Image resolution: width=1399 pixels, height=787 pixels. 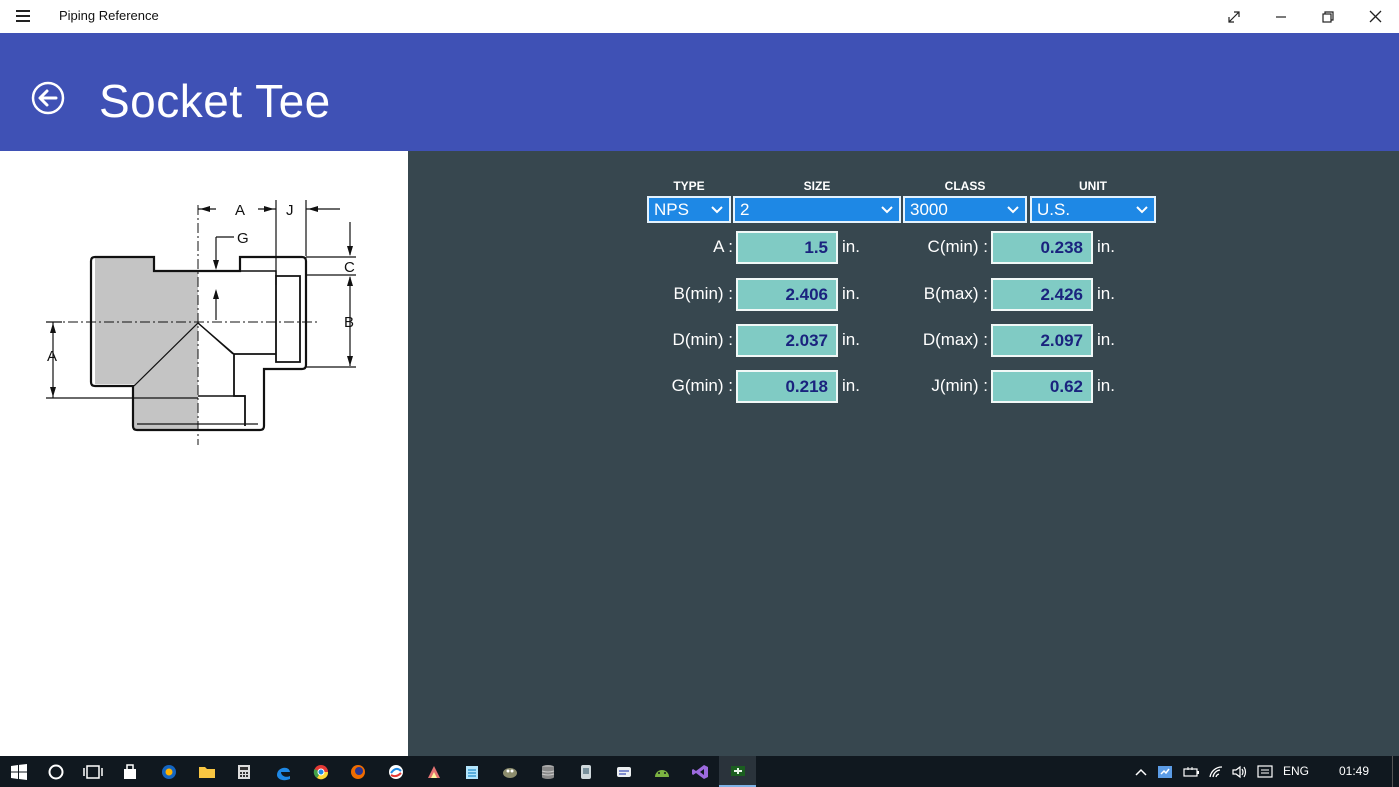 What do you see at coordinates (851, 246) in the screenshot?
I see `dim-unit-a: in.` at bounding box center [851, 246].